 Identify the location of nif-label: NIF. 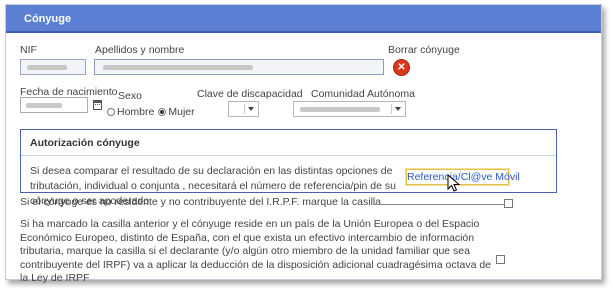
(28, 50).